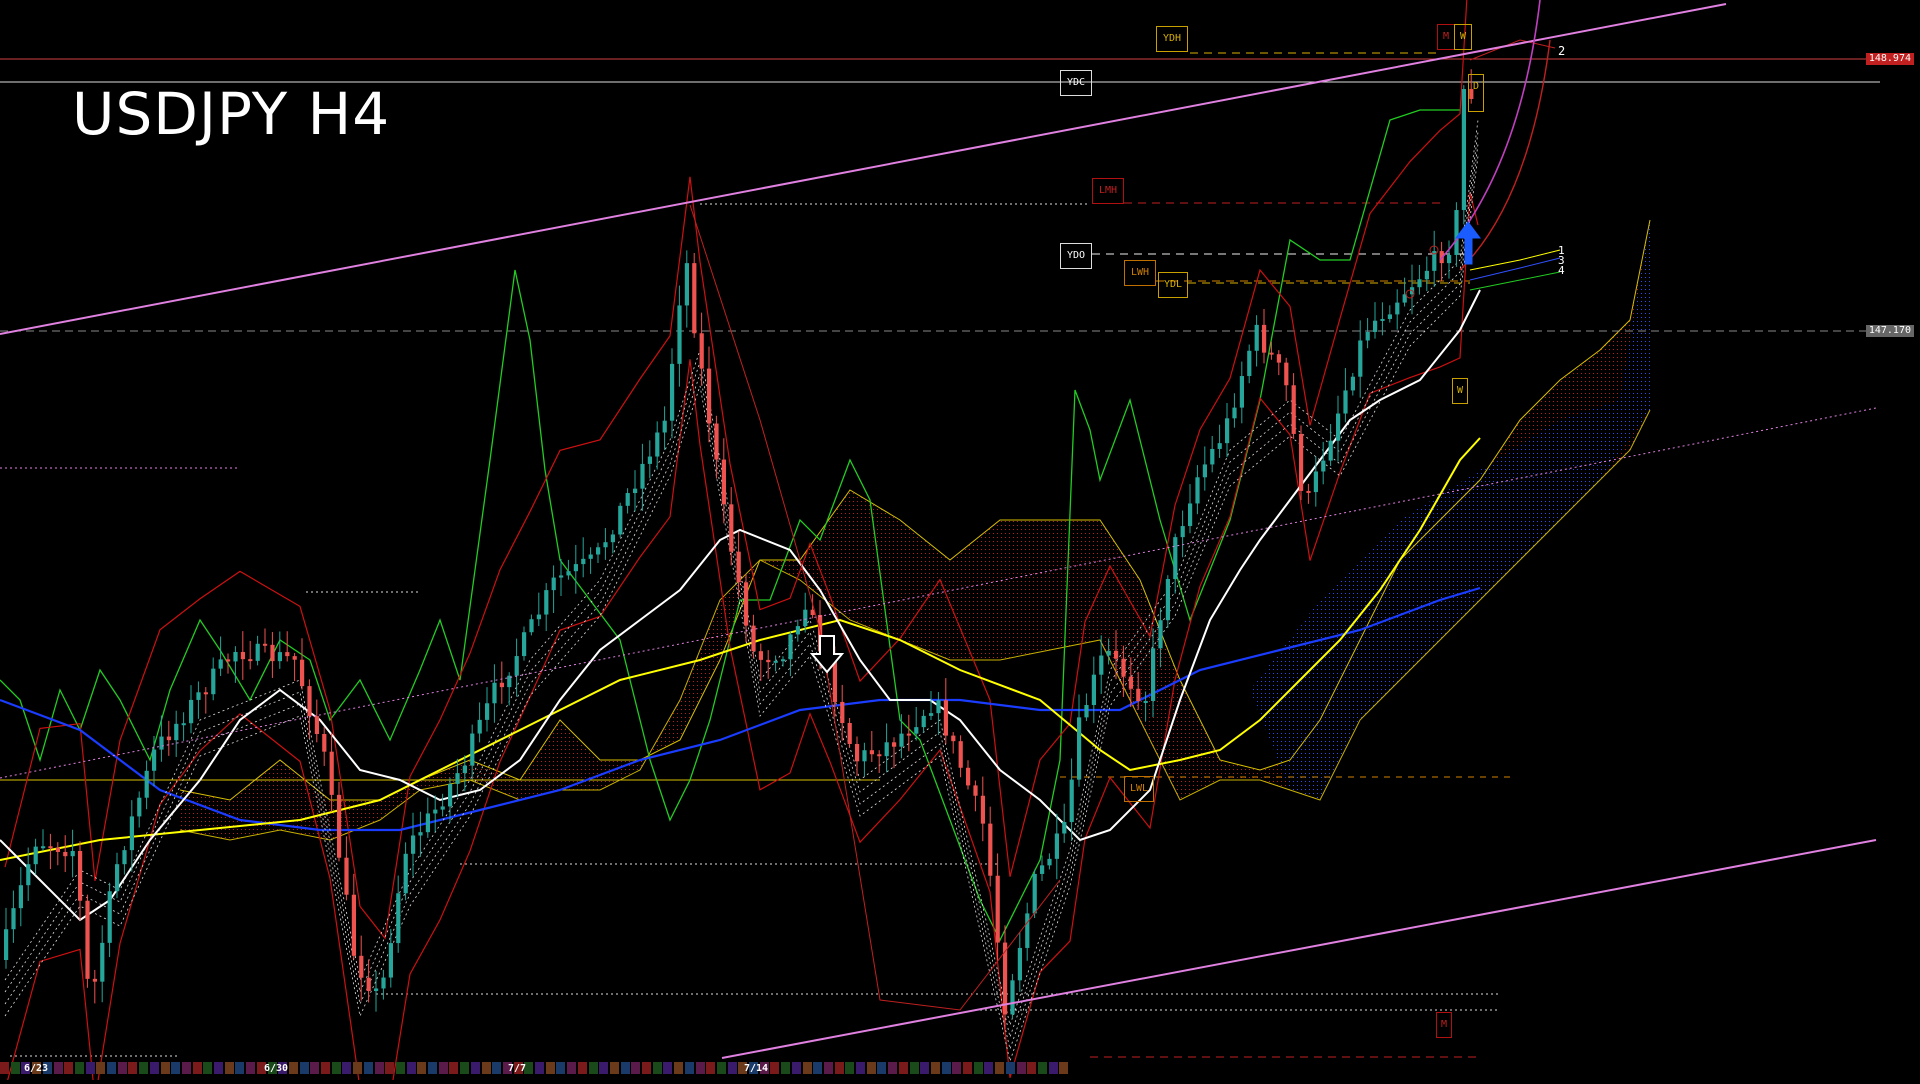  I want to click on date-label-0: 6/23, so click(36, 1068).